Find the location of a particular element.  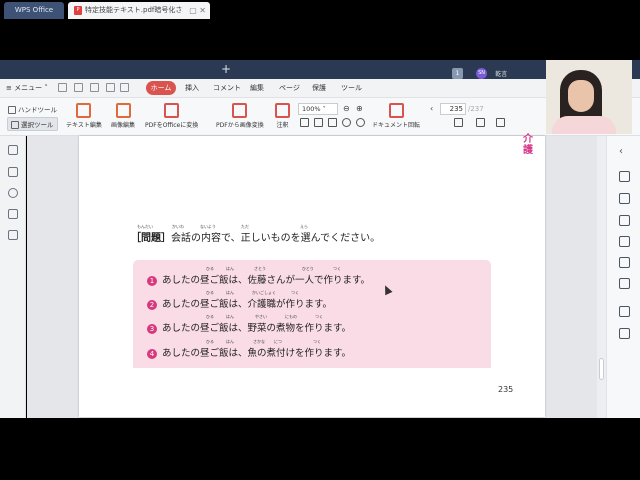

single-view-icon is located at coordinates (458, 122).